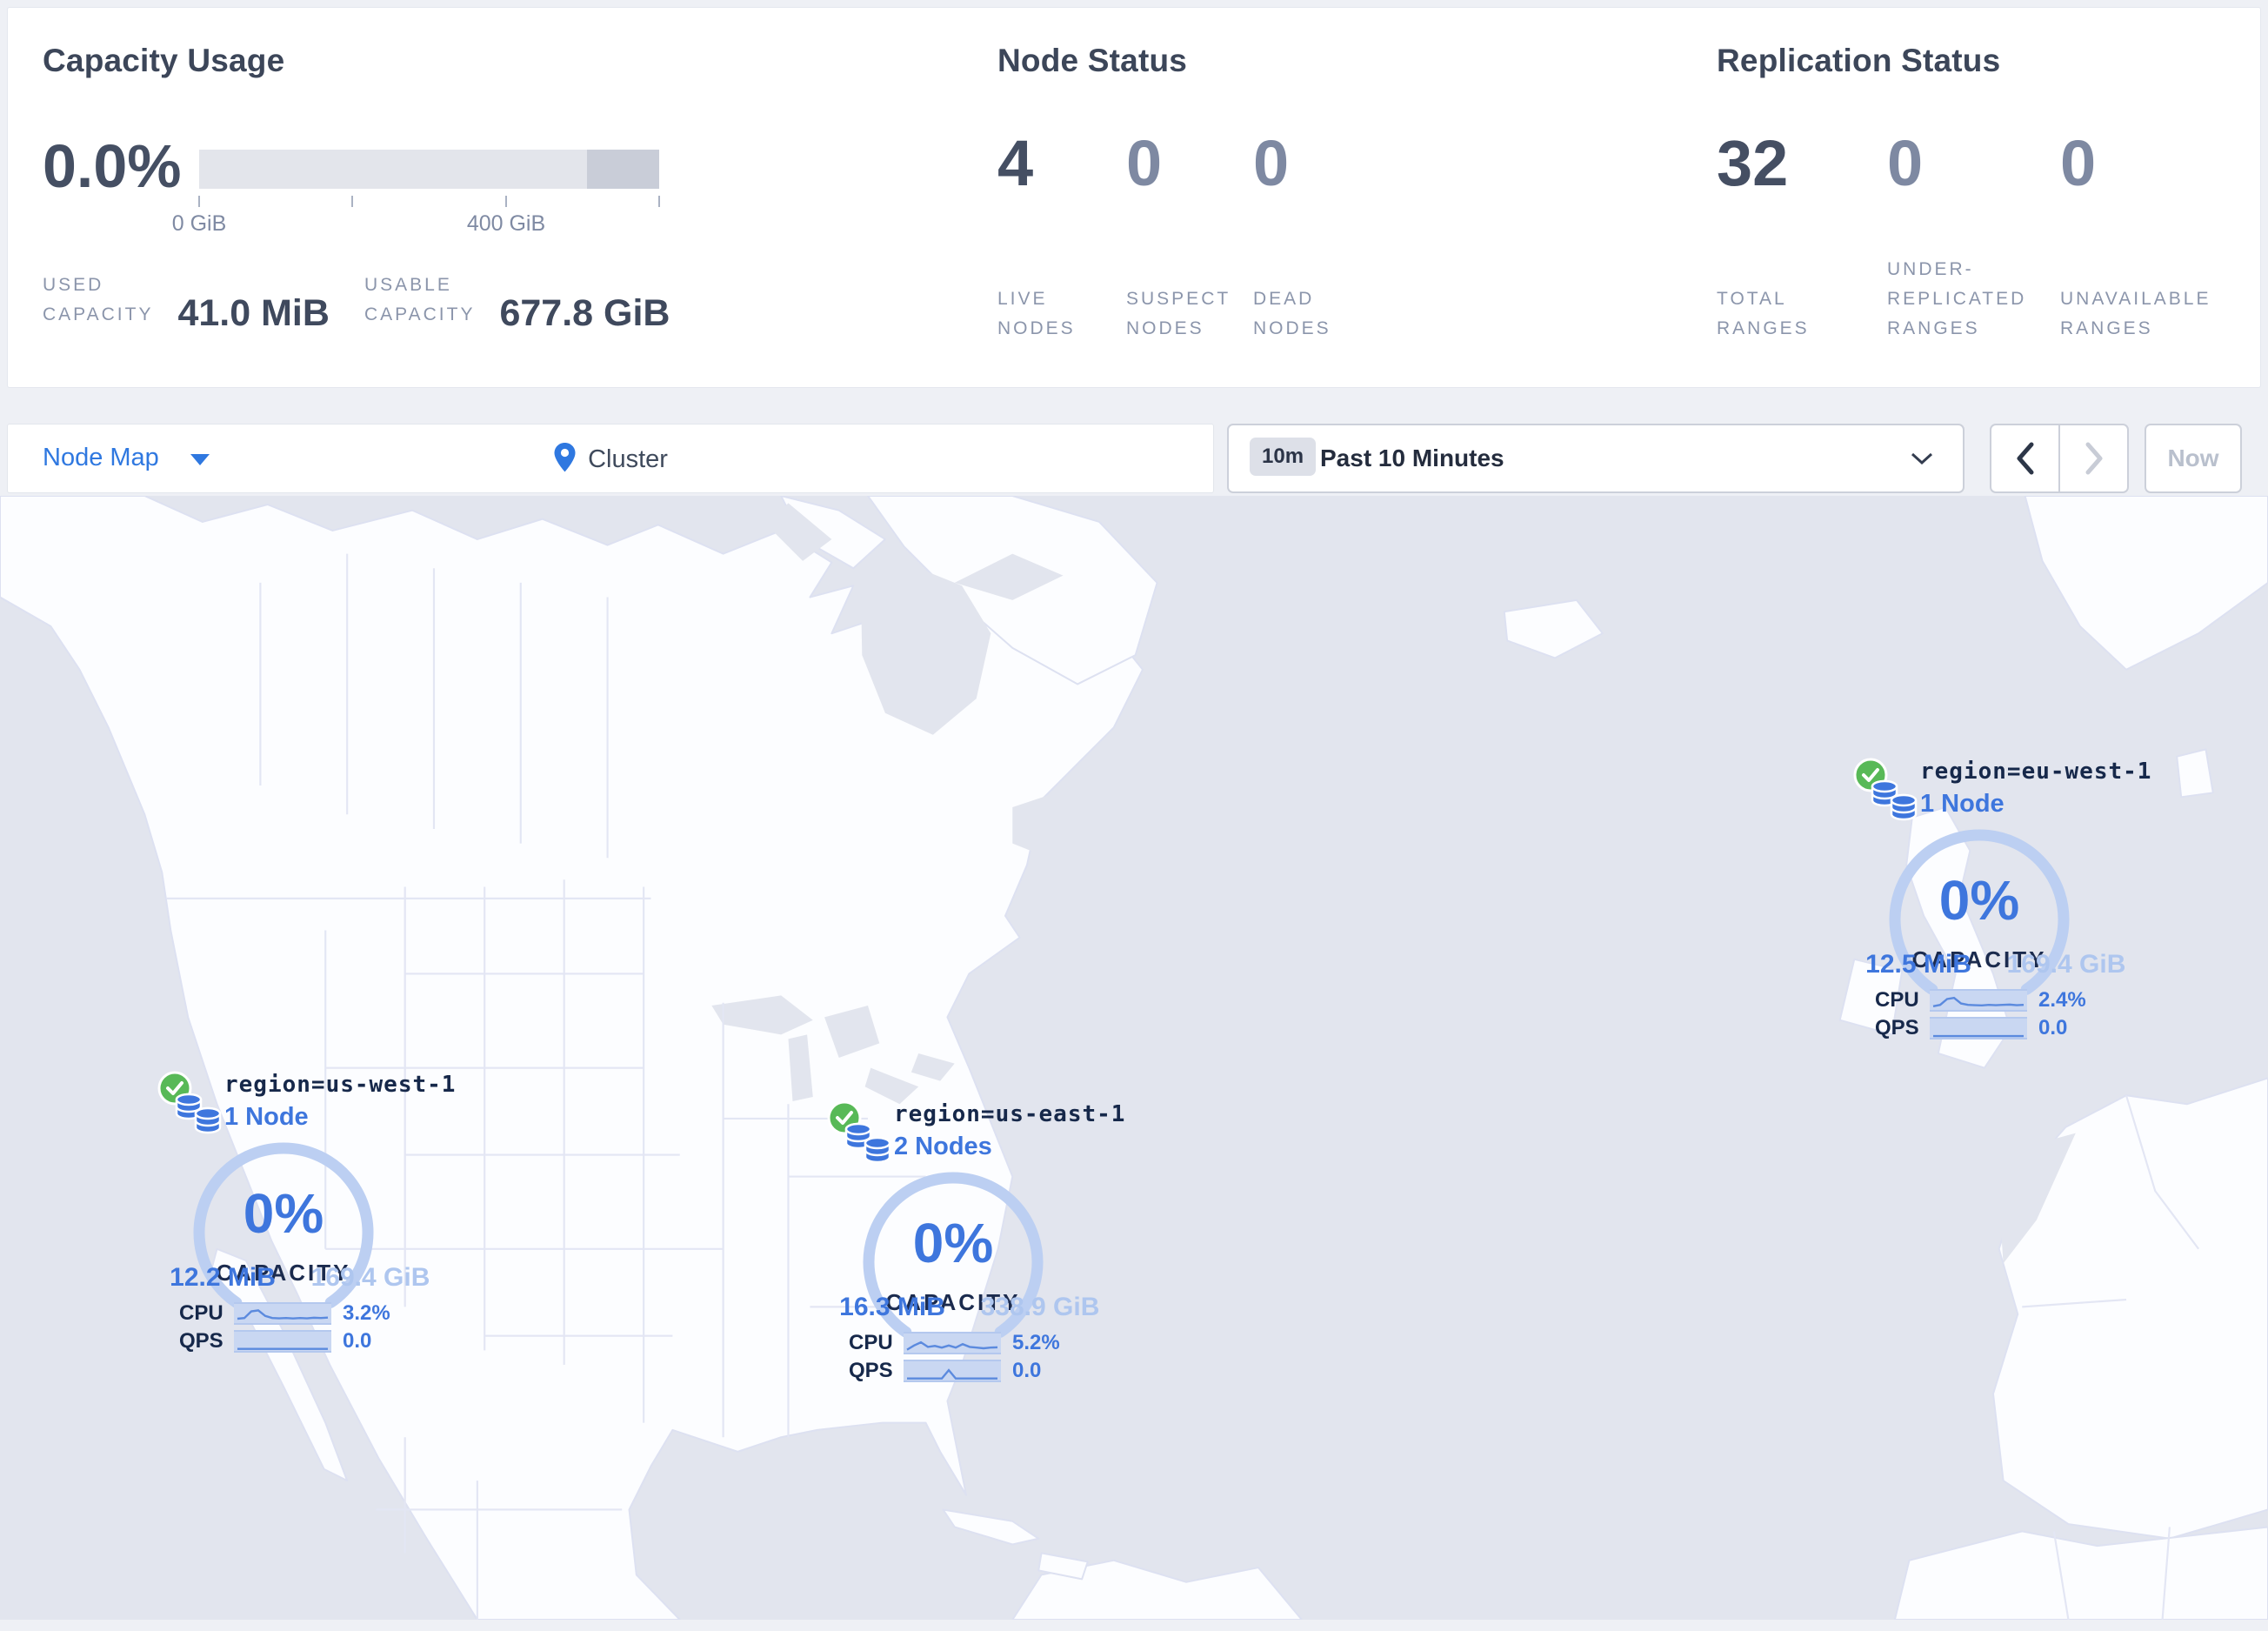 The image size is (2268, 1631). What do you see at coordinates (1015, 163) in the screenshot?
I see `live-nodes-count: 4` at bounding box center [1015, 163].